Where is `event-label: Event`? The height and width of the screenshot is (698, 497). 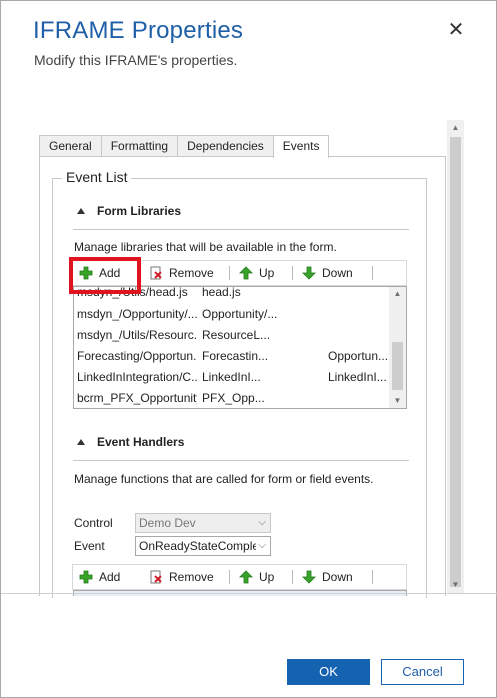
event-label: Event is located at coordinates (89, 546).